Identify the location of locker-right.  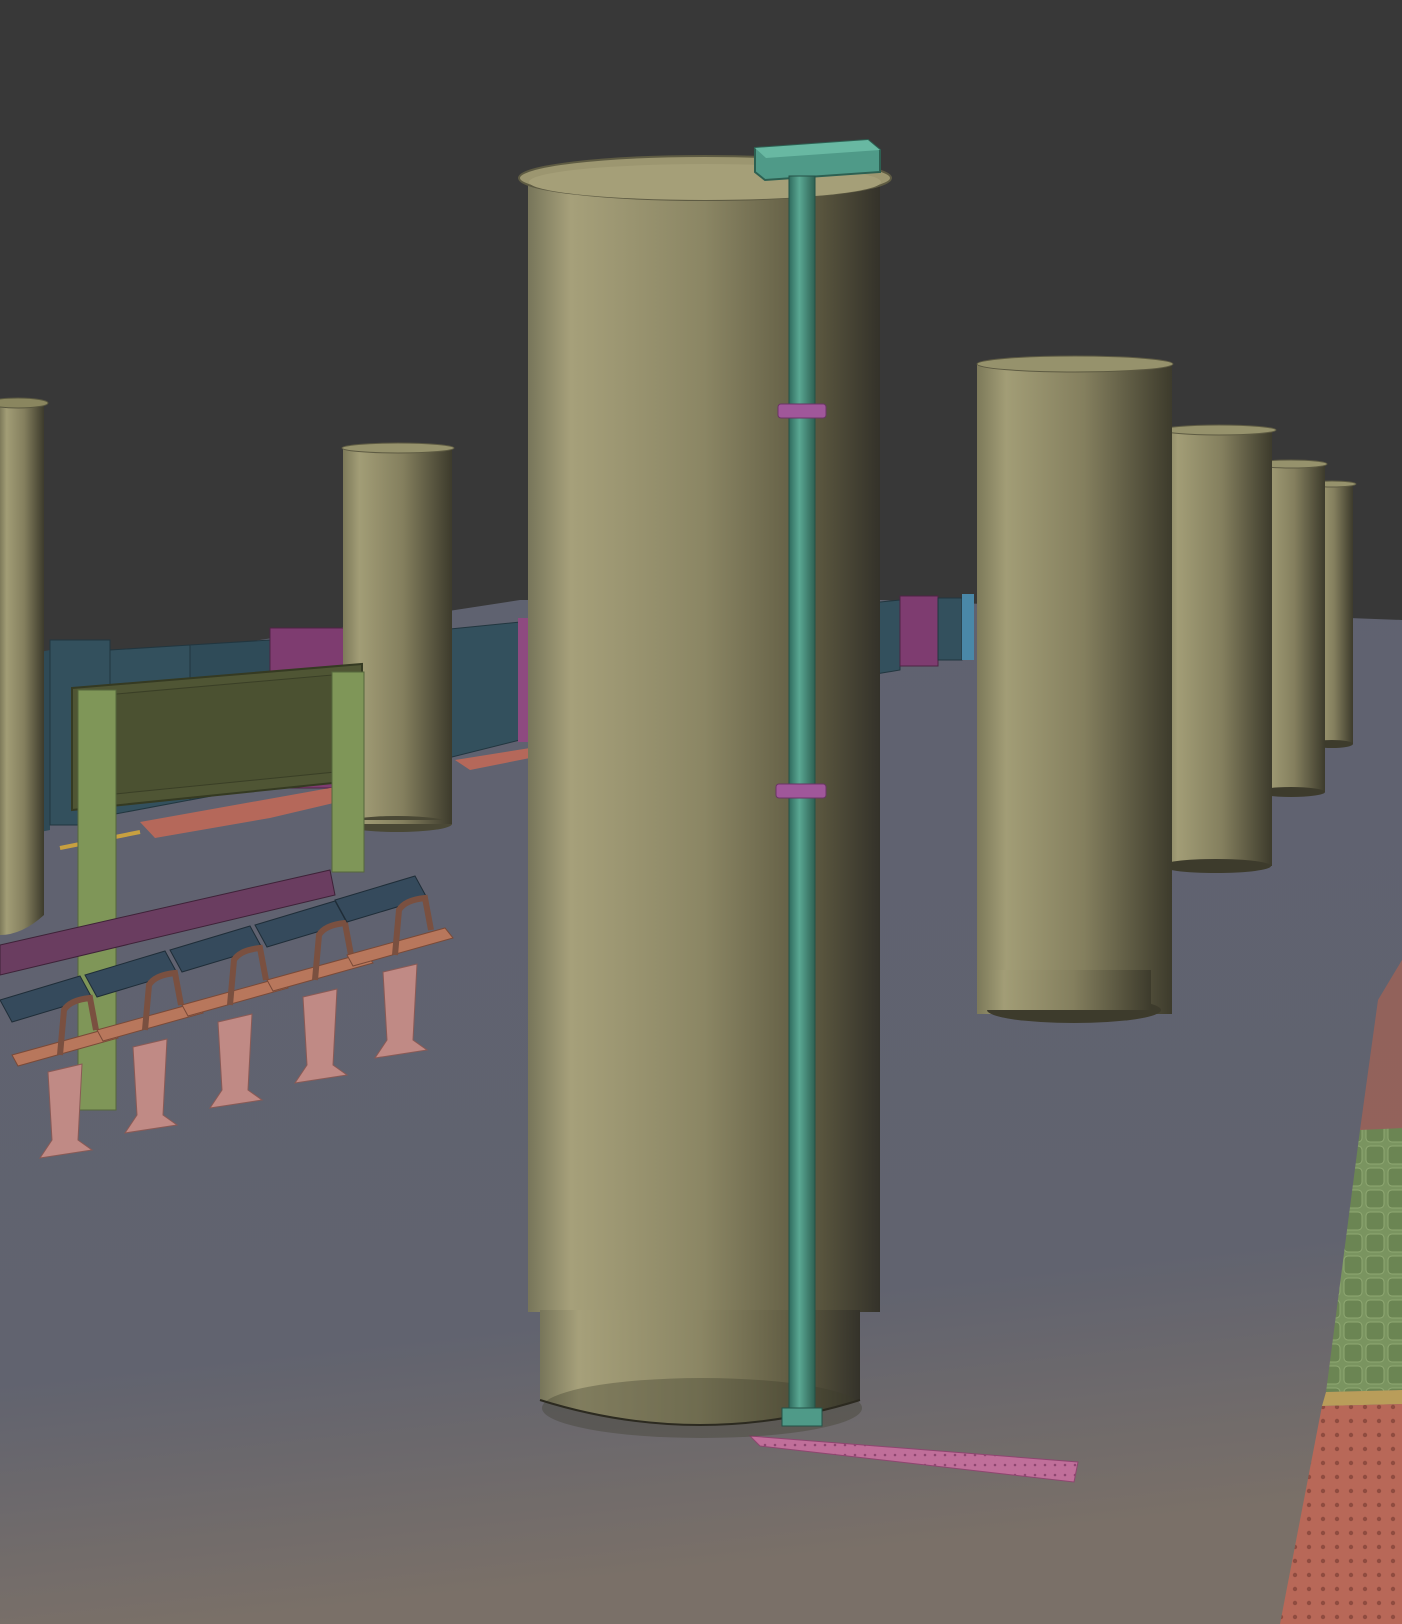
(919, 631).